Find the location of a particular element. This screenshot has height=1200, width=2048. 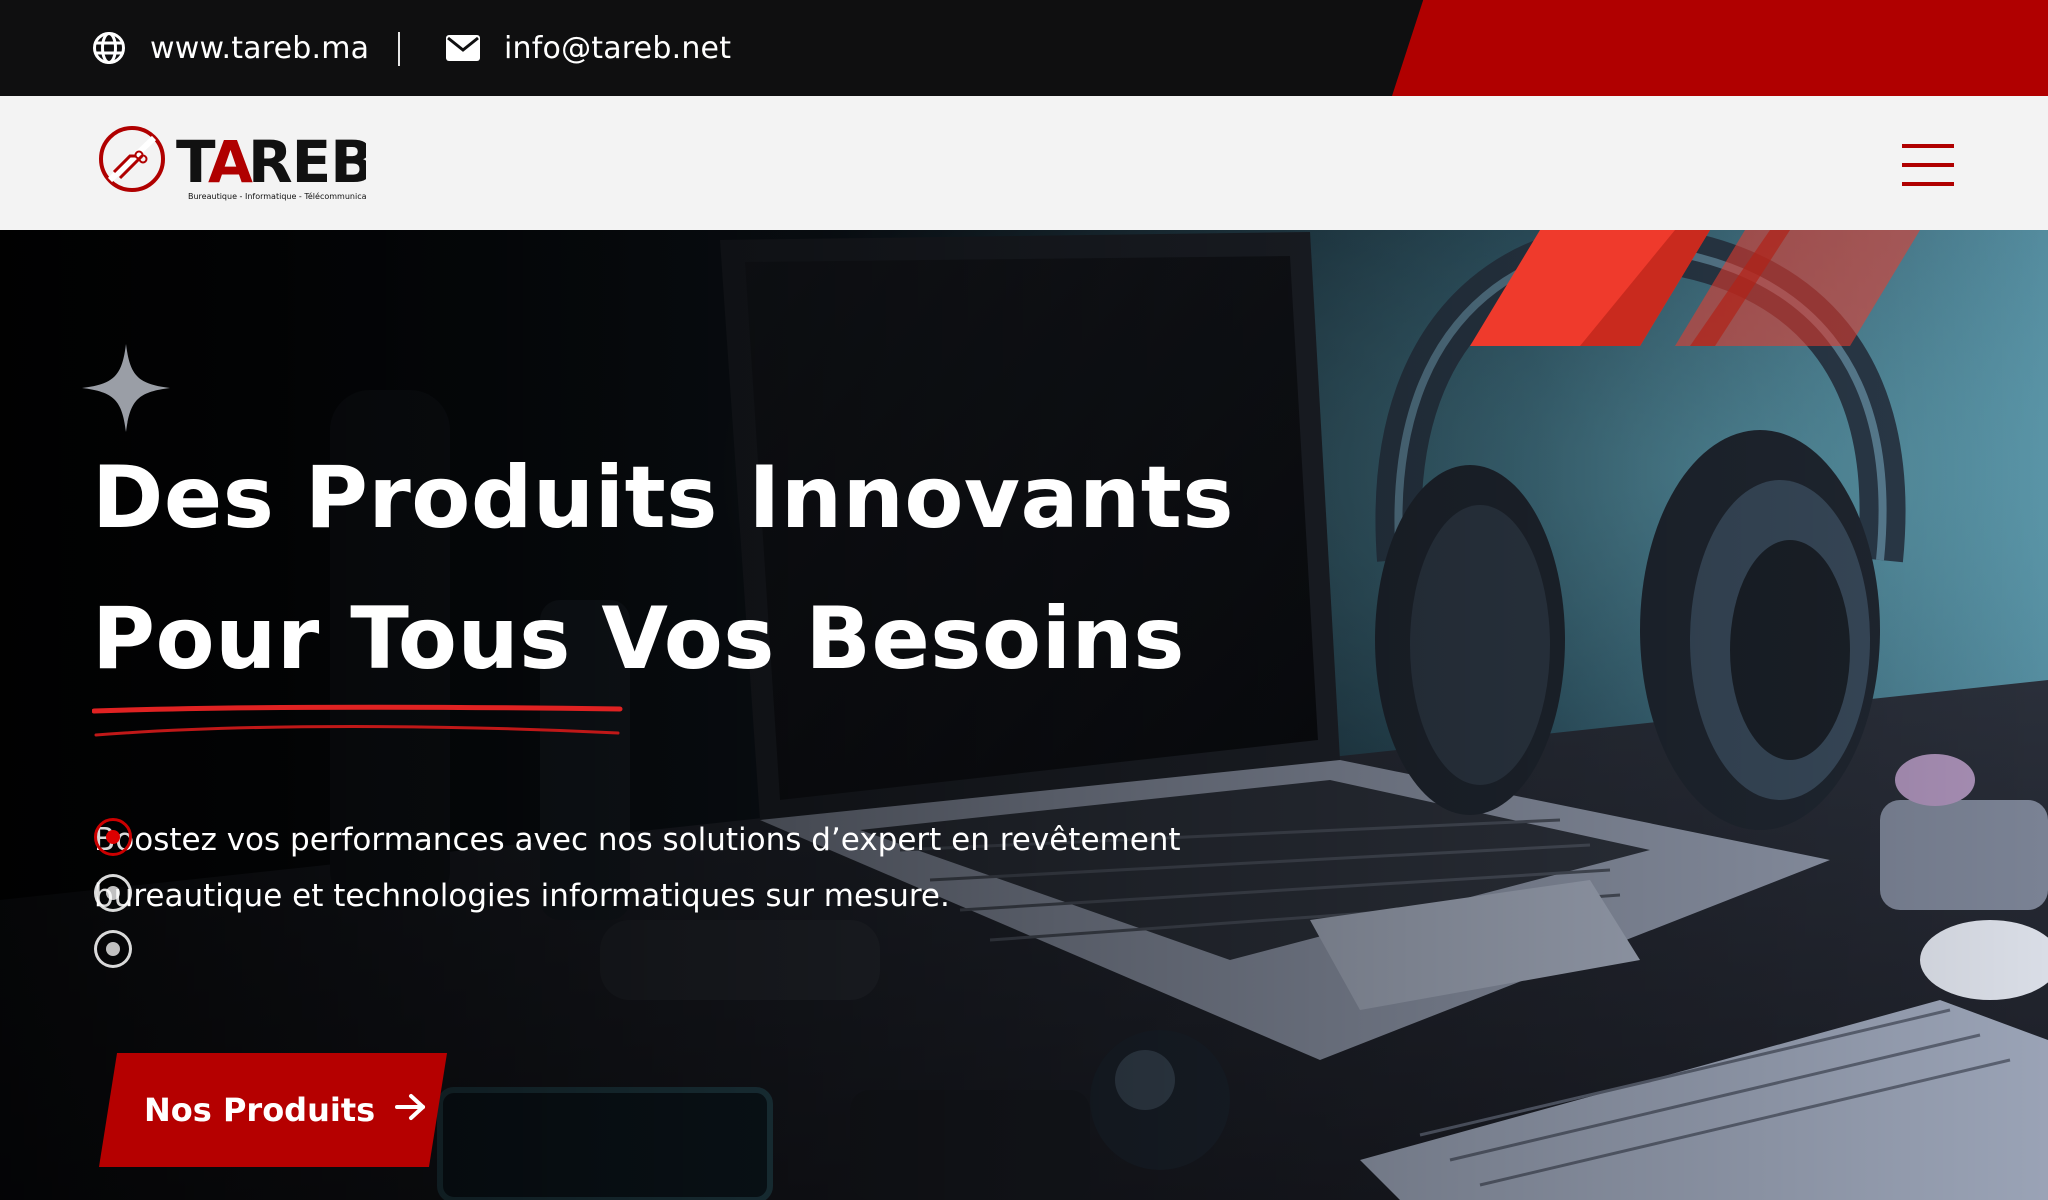

website-link: www.tareb.ma is located at coordinates (230, 48).